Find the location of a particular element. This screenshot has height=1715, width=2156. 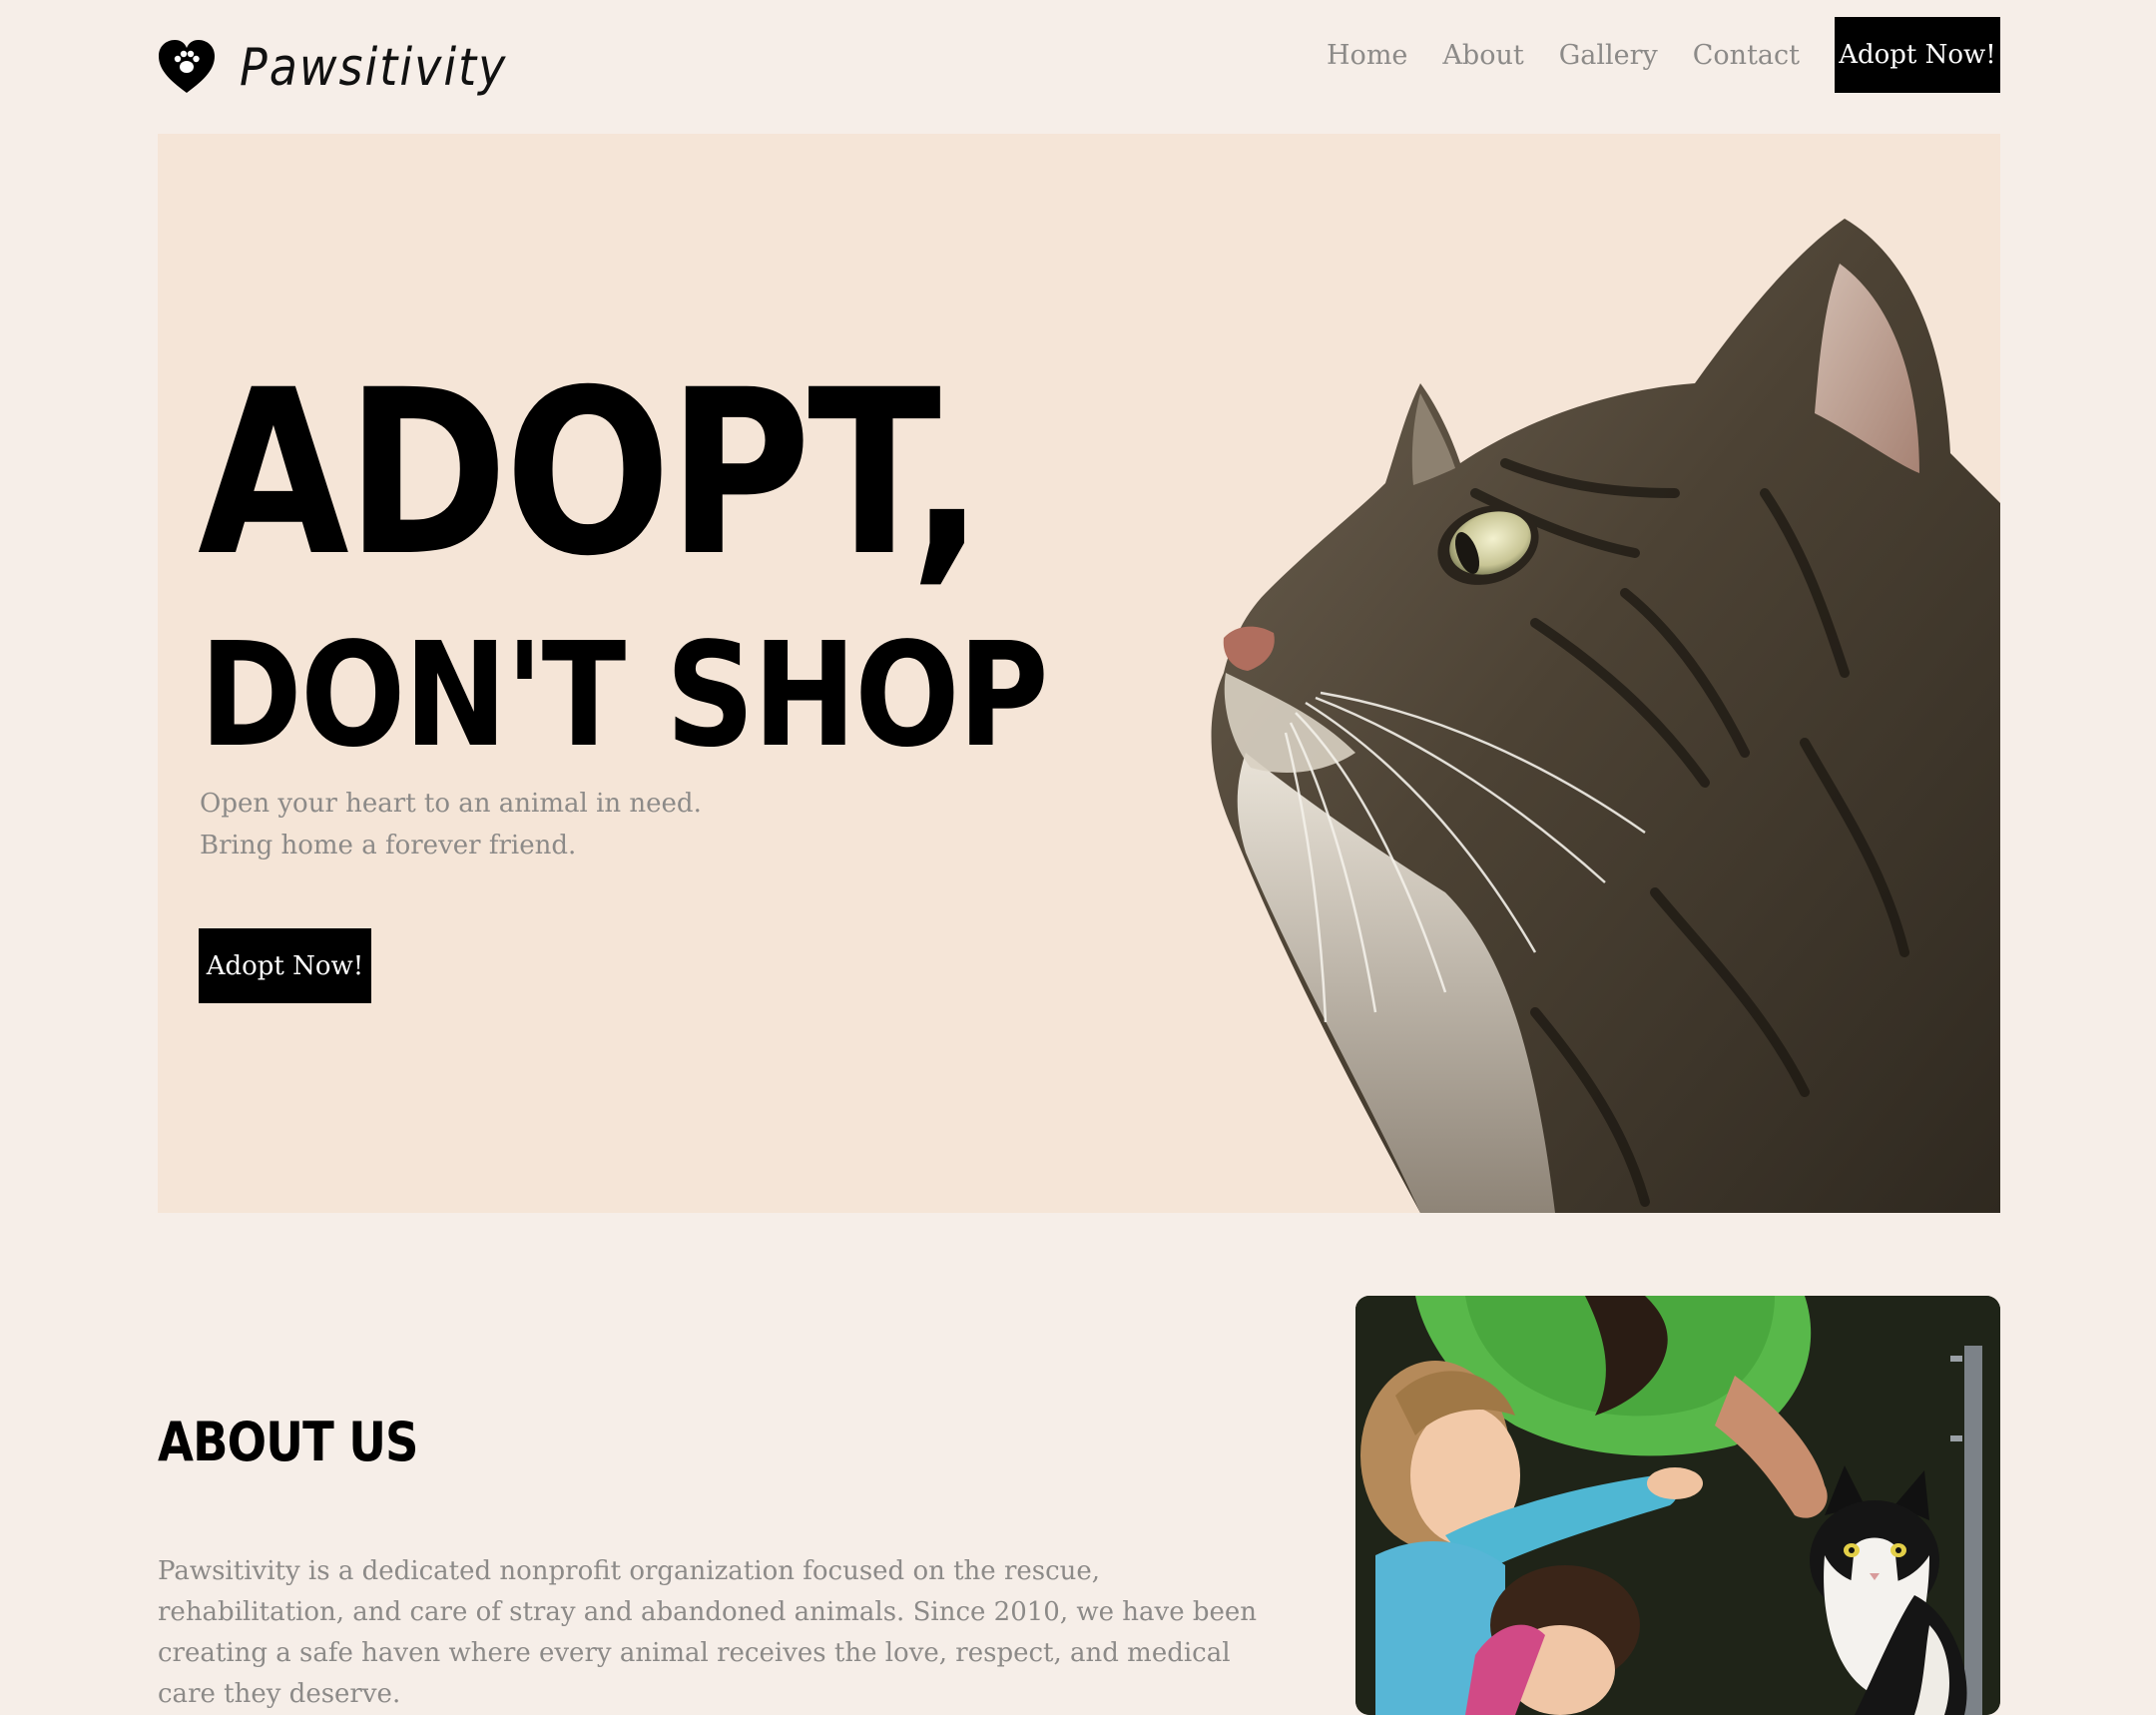

hero-subtitle-line2: Bring home a forever friend. is located at coordinates (388, 845).